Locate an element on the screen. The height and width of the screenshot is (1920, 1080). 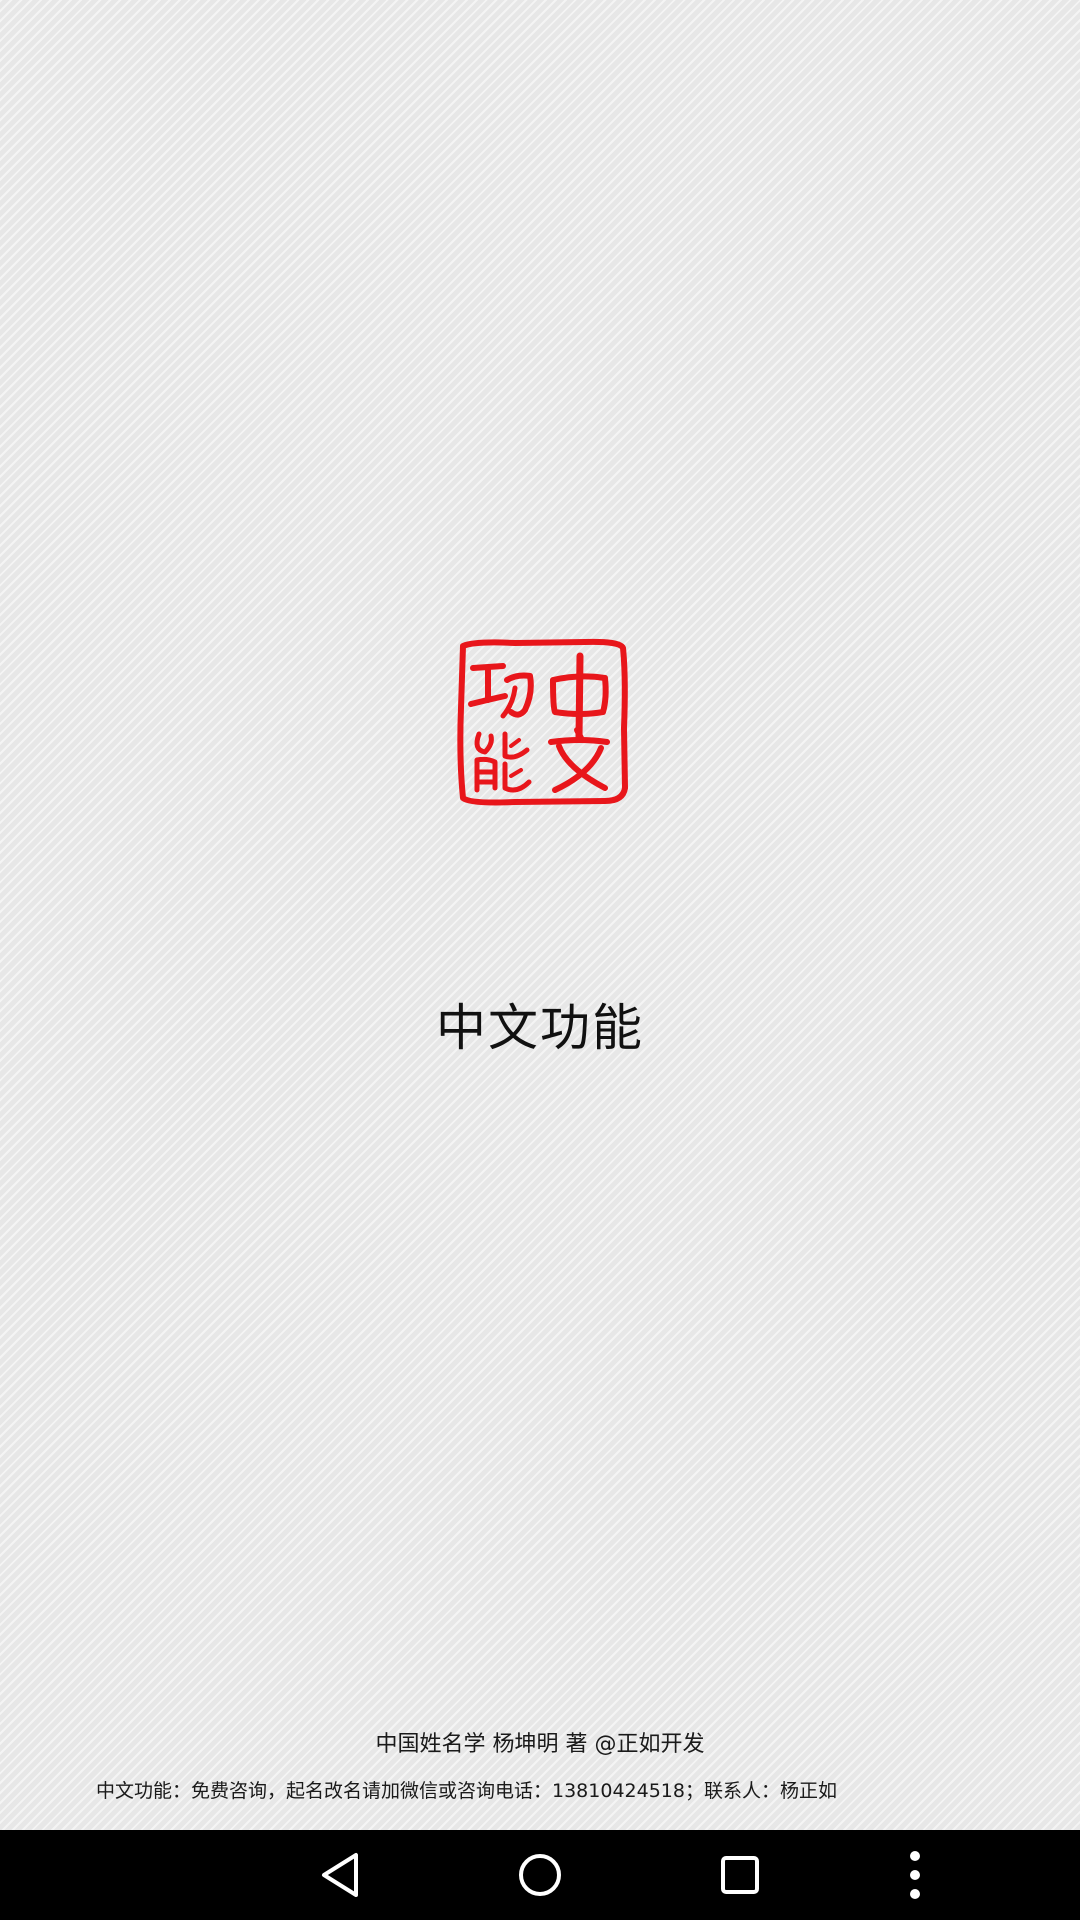
recents-square-icon is located at coordinates (740, 1875).